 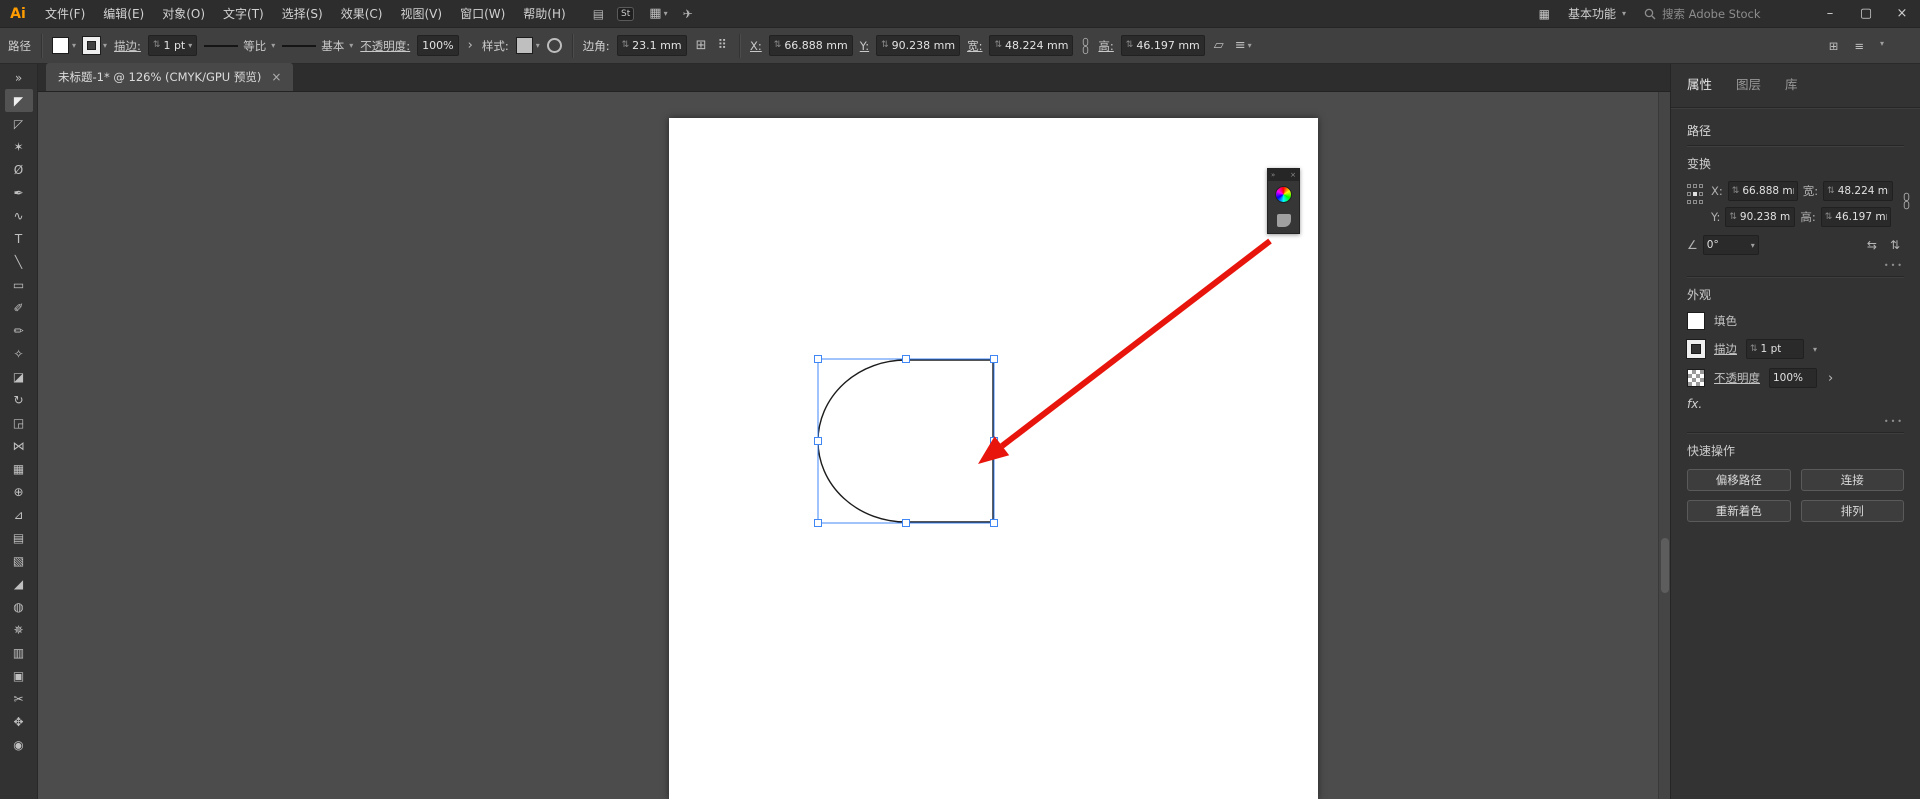 What do you see at coordinates (1793, 378) in the screenshot?
I see `opacity-field: 100%` at bounding box center [1793, 378].